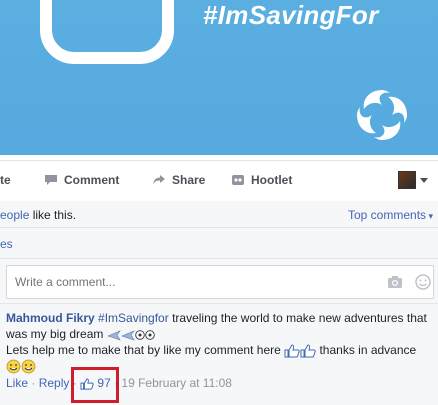 This screenshot has width=438, height=405. I want to click on like-label: te, so click(5, 180).